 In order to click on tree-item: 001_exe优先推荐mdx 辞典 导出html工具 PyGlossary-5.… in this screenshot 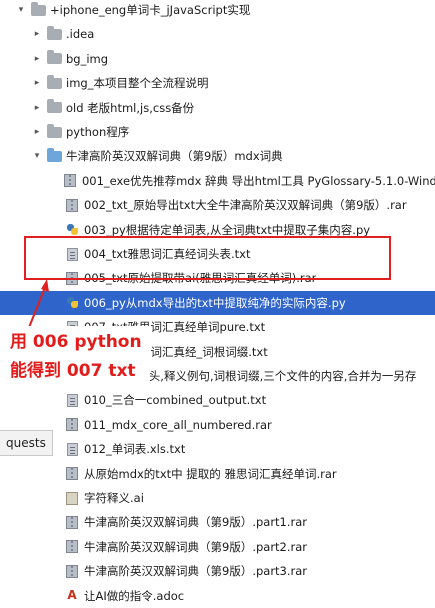, I will do `click(217, 181)`.